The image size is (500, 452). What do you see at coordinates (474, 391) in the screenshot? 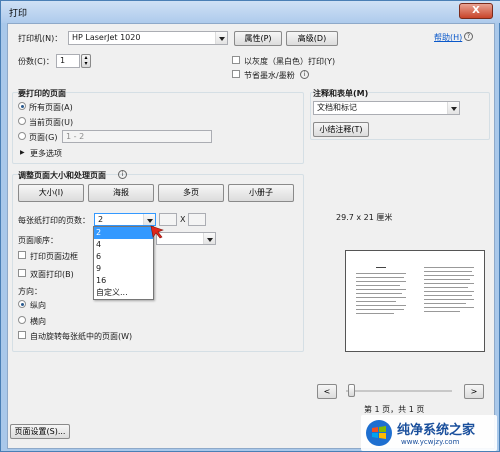
I see `next-page-button: >` at bounding box center [474, 391].